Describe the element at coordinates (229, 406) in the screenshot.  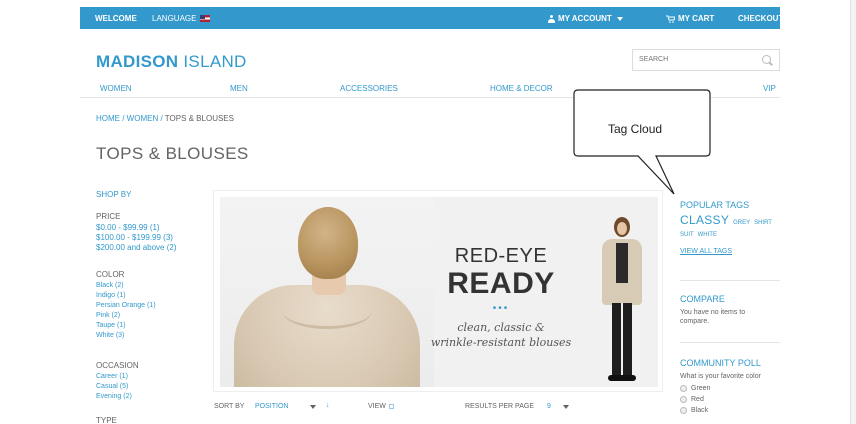
I see `sort-by-label: SORT BY` at that location.